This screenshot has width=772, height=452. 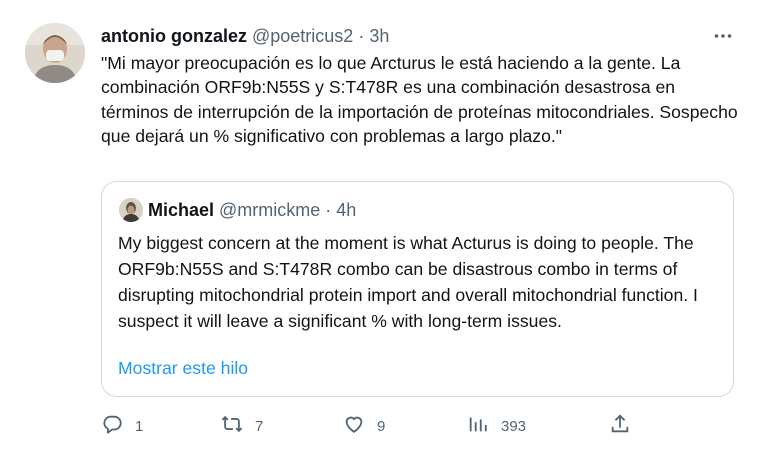 I want to click on like-icon, so click(x=354, y=426).